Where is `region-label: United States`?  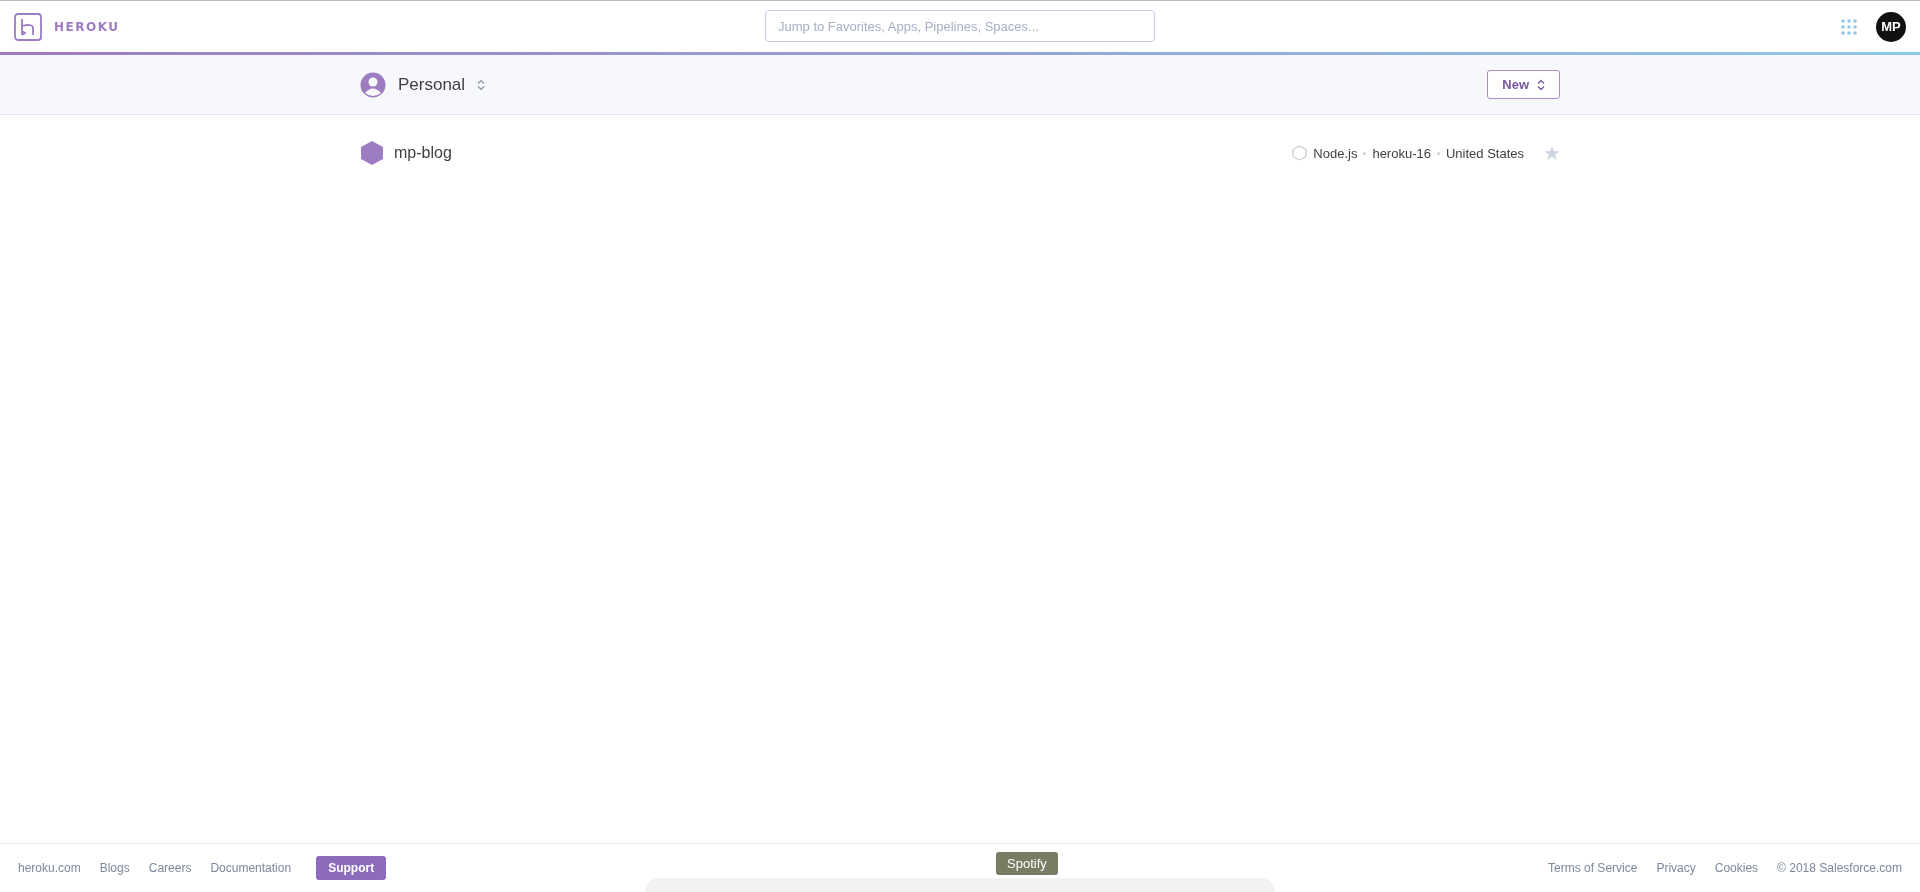
region-label: United States is located at coordinates (1484, 153).